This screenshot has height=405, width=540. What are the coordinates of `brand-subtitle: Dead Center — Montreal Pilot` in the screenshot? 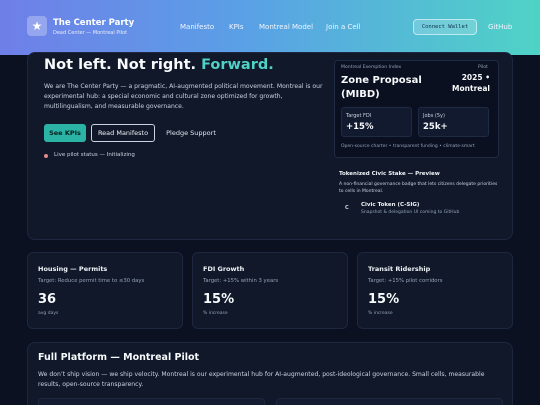 It's located at (90, 33).